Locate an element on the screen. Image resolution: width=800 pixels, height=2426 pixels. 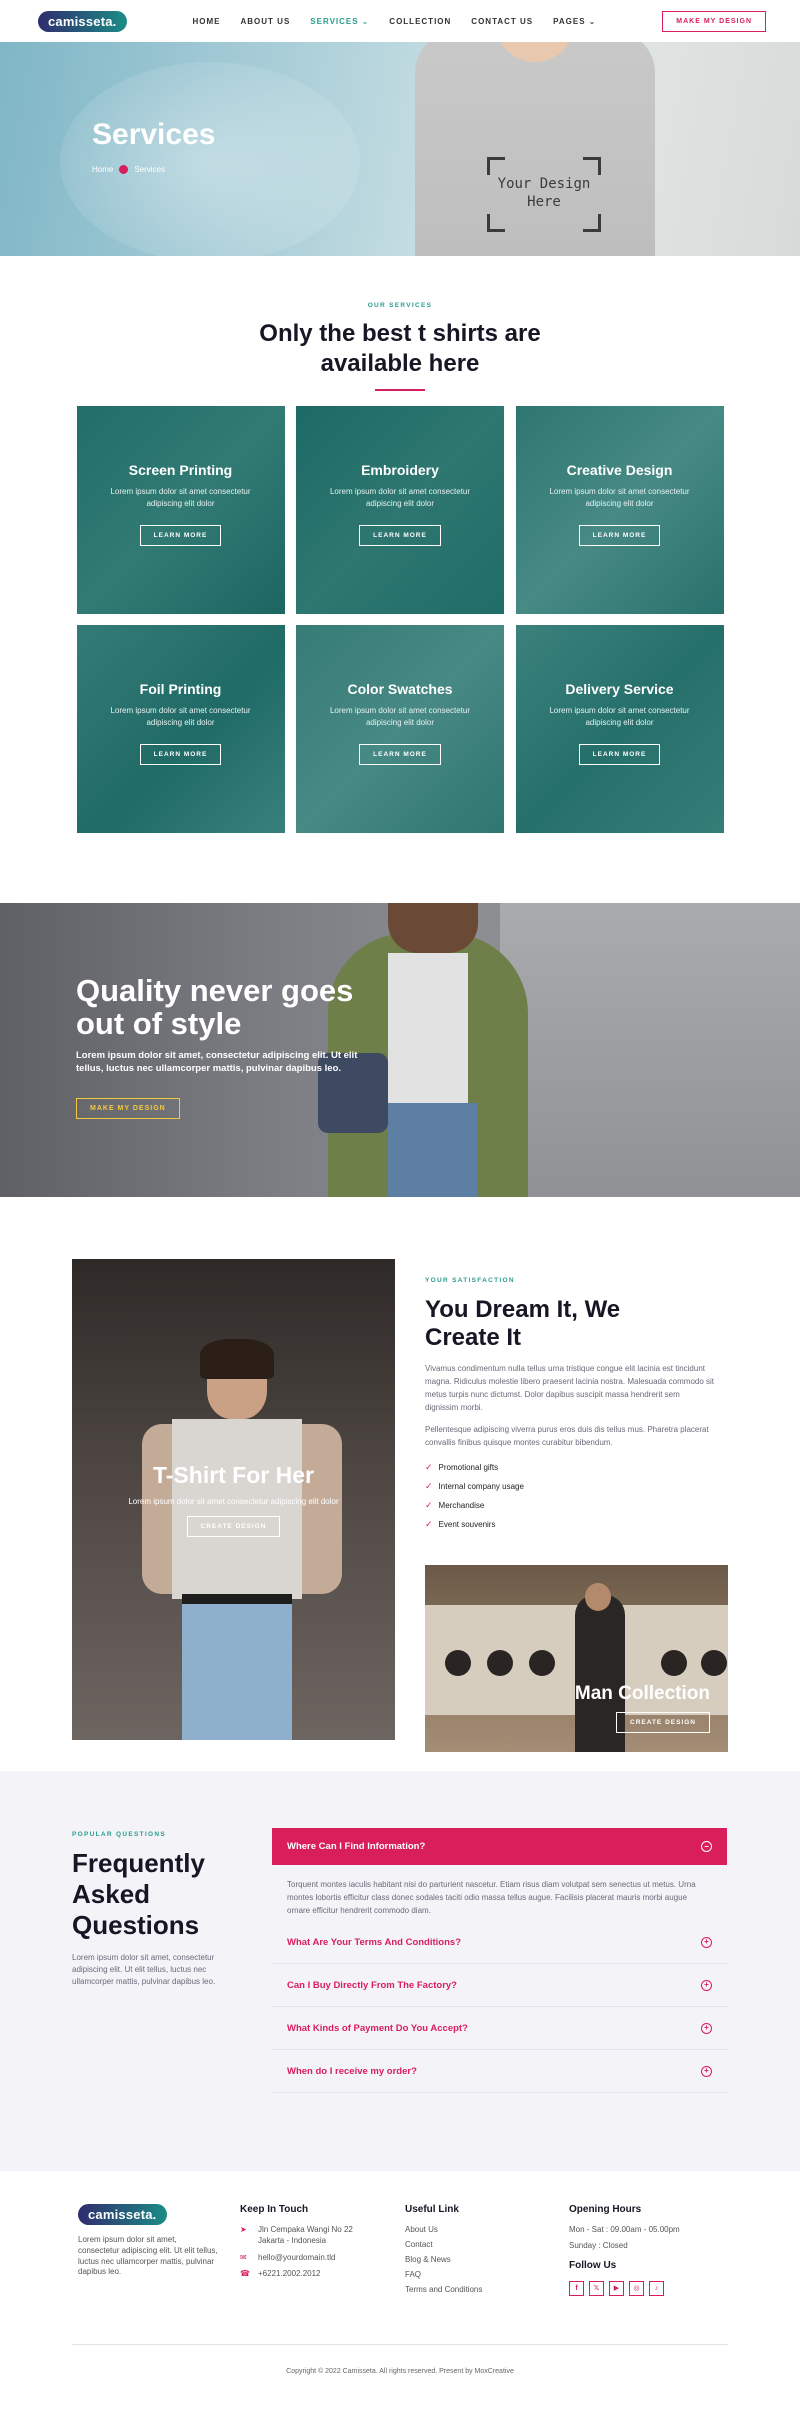
faq-item: Can I Buy Directly From The Factory? + is located at coordinates (499, 1986).